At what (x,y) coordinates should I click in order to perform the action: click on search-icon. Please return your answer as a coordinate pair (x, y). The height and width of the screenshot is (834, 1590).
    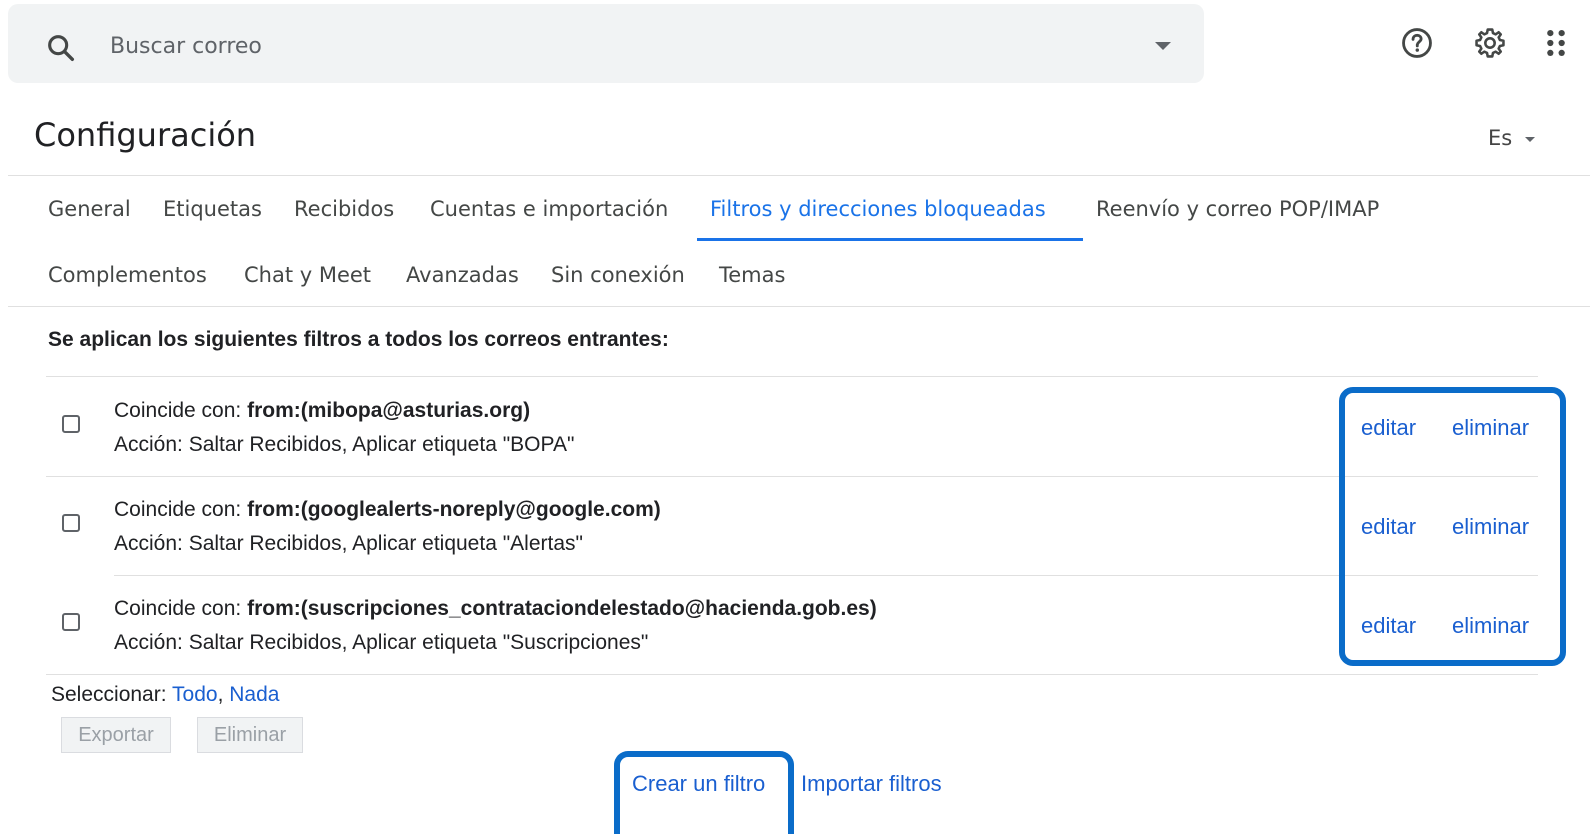
    Looking at the image, I should click on (61, 48).